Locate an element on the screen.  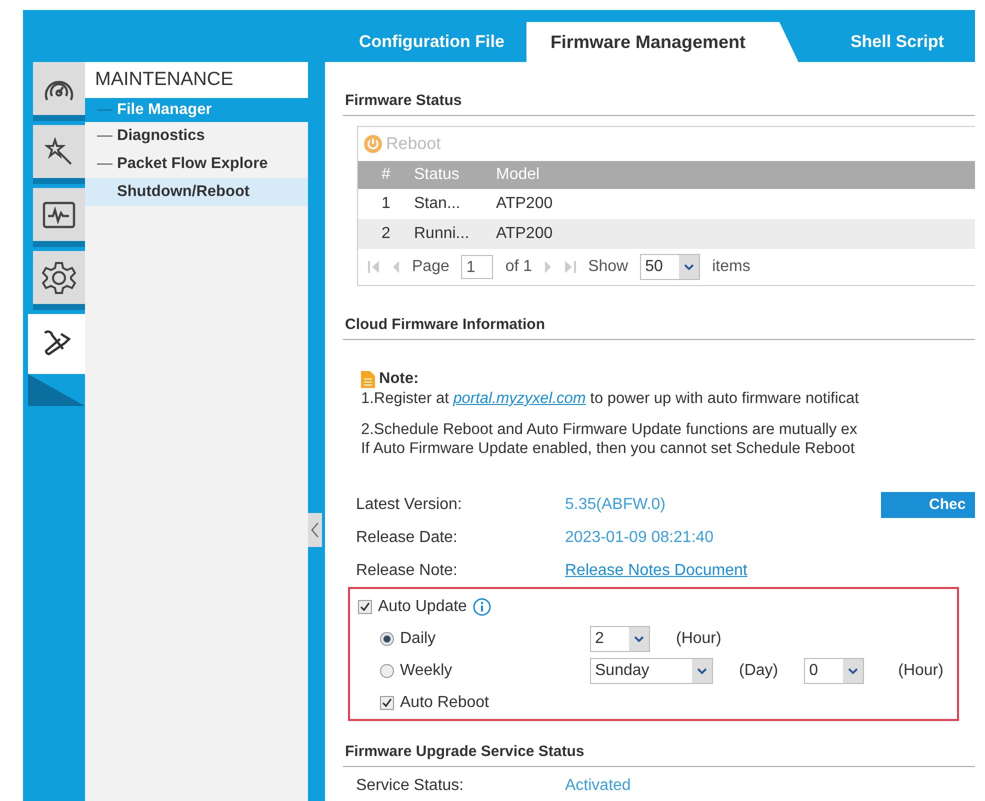
wand-icon is located at coordinates (59, 151).